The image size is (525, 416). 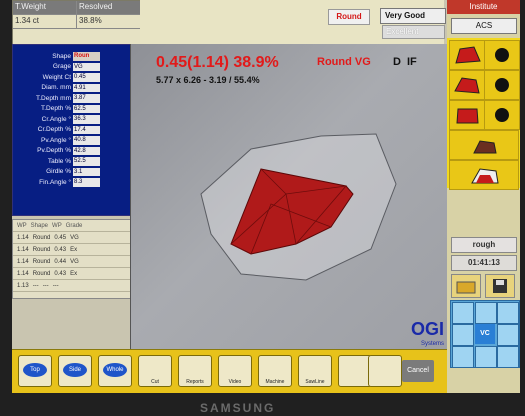 What do you see at coordinates (355, 371) in the screenshot?
I see `stamp-icon` at bounding box center [355, 371].